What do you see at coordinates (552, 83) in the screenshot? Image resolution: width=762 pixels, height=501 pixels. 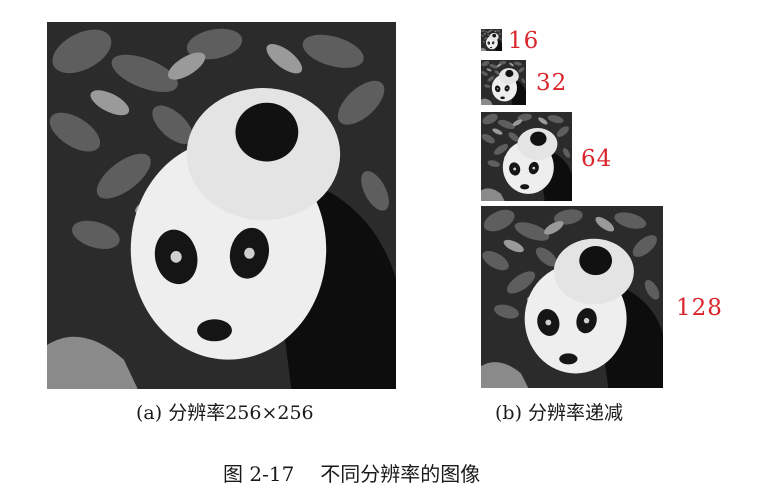 I see `resolution-label-32: 32` at bounding box center [552, 83].